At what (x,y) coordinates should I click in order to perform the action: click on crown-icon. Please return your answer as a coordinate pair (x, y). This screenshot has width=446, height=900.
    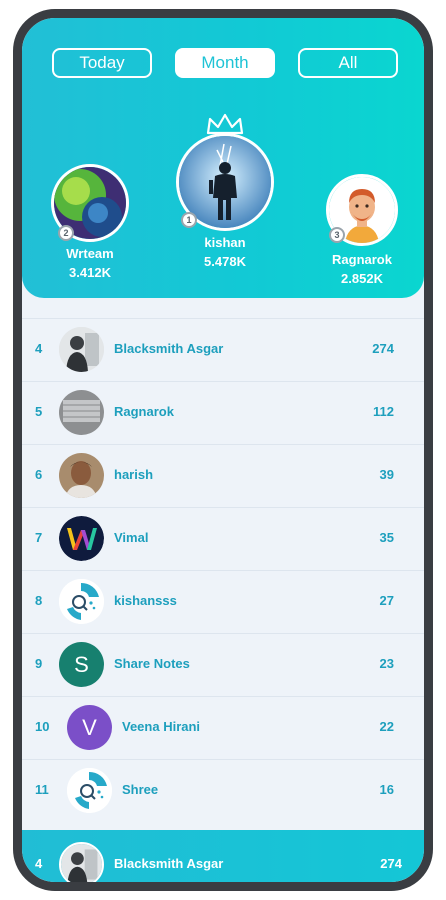
    Looking at the image, I should click on (225, 124).